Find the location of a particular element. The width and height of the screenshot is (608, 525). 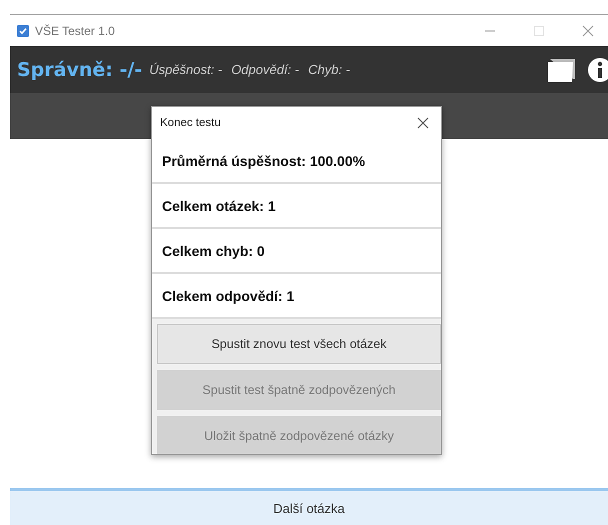

dialog-title: Konec testu is located at coordinates (190, 123).